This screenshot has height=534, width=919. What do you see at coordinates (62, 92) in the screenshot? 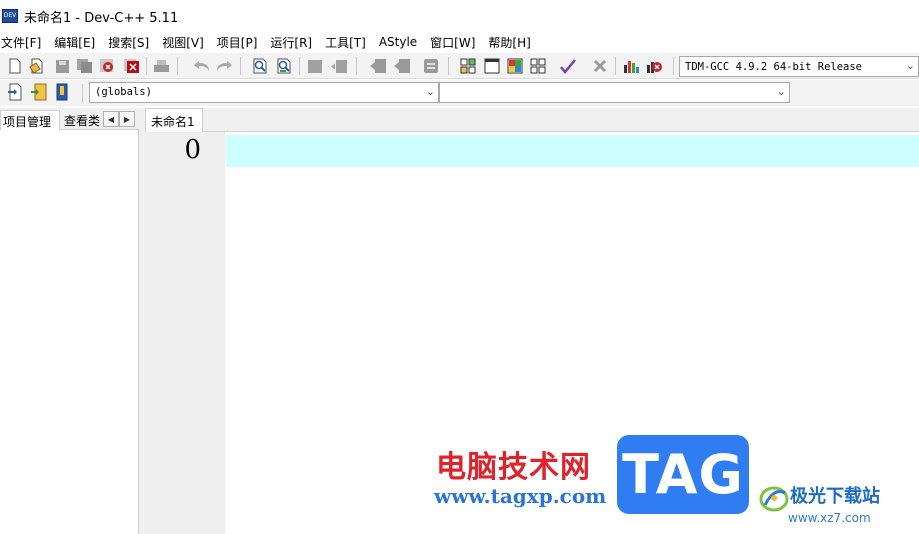
I see `goto-bookmark-icon` at bounding box center [62, 92].